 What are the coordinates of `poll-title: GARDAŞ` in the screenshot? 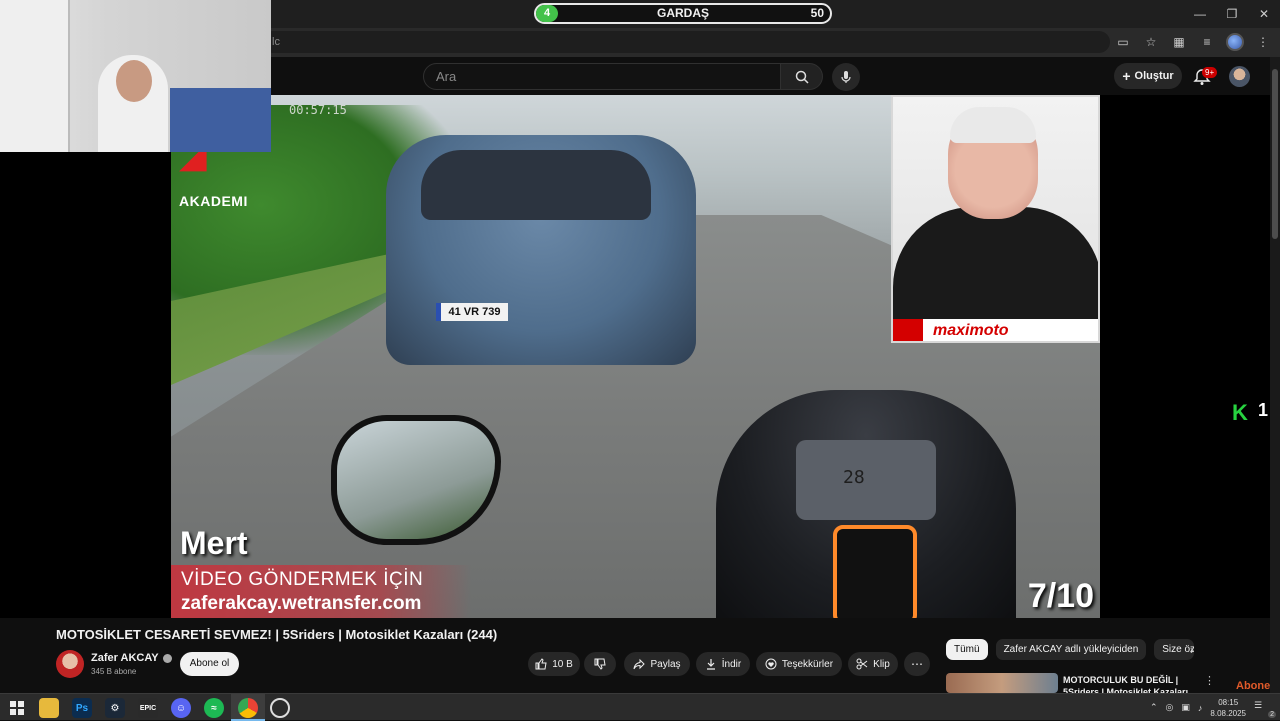 It's located at (682, 13).